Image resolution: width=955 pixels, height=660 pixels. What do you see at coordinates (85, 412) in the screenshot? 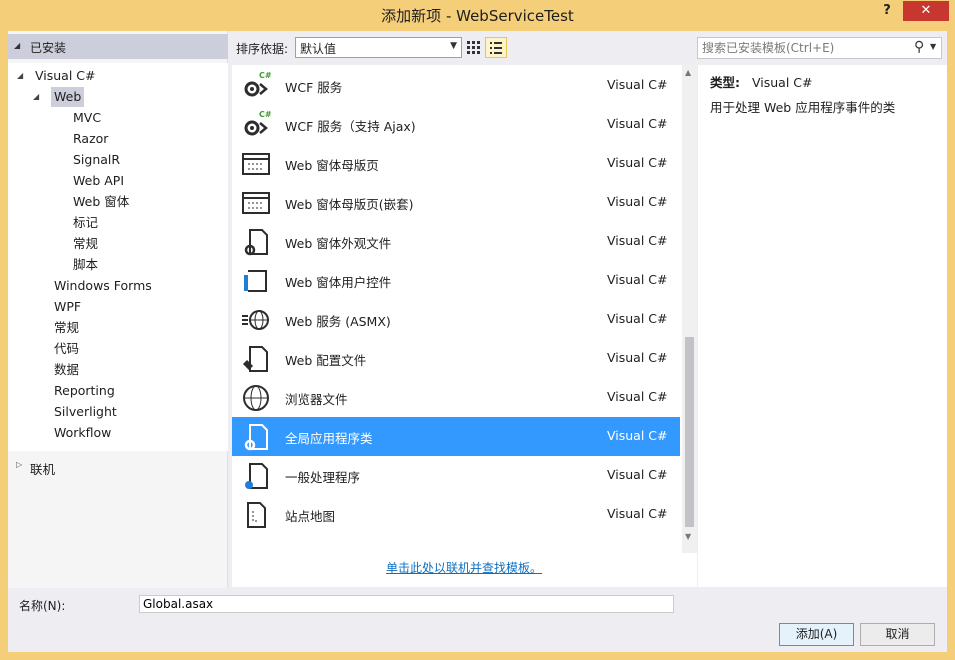
I see `tree-node: Silverlight` at bounding box center [85, 412].